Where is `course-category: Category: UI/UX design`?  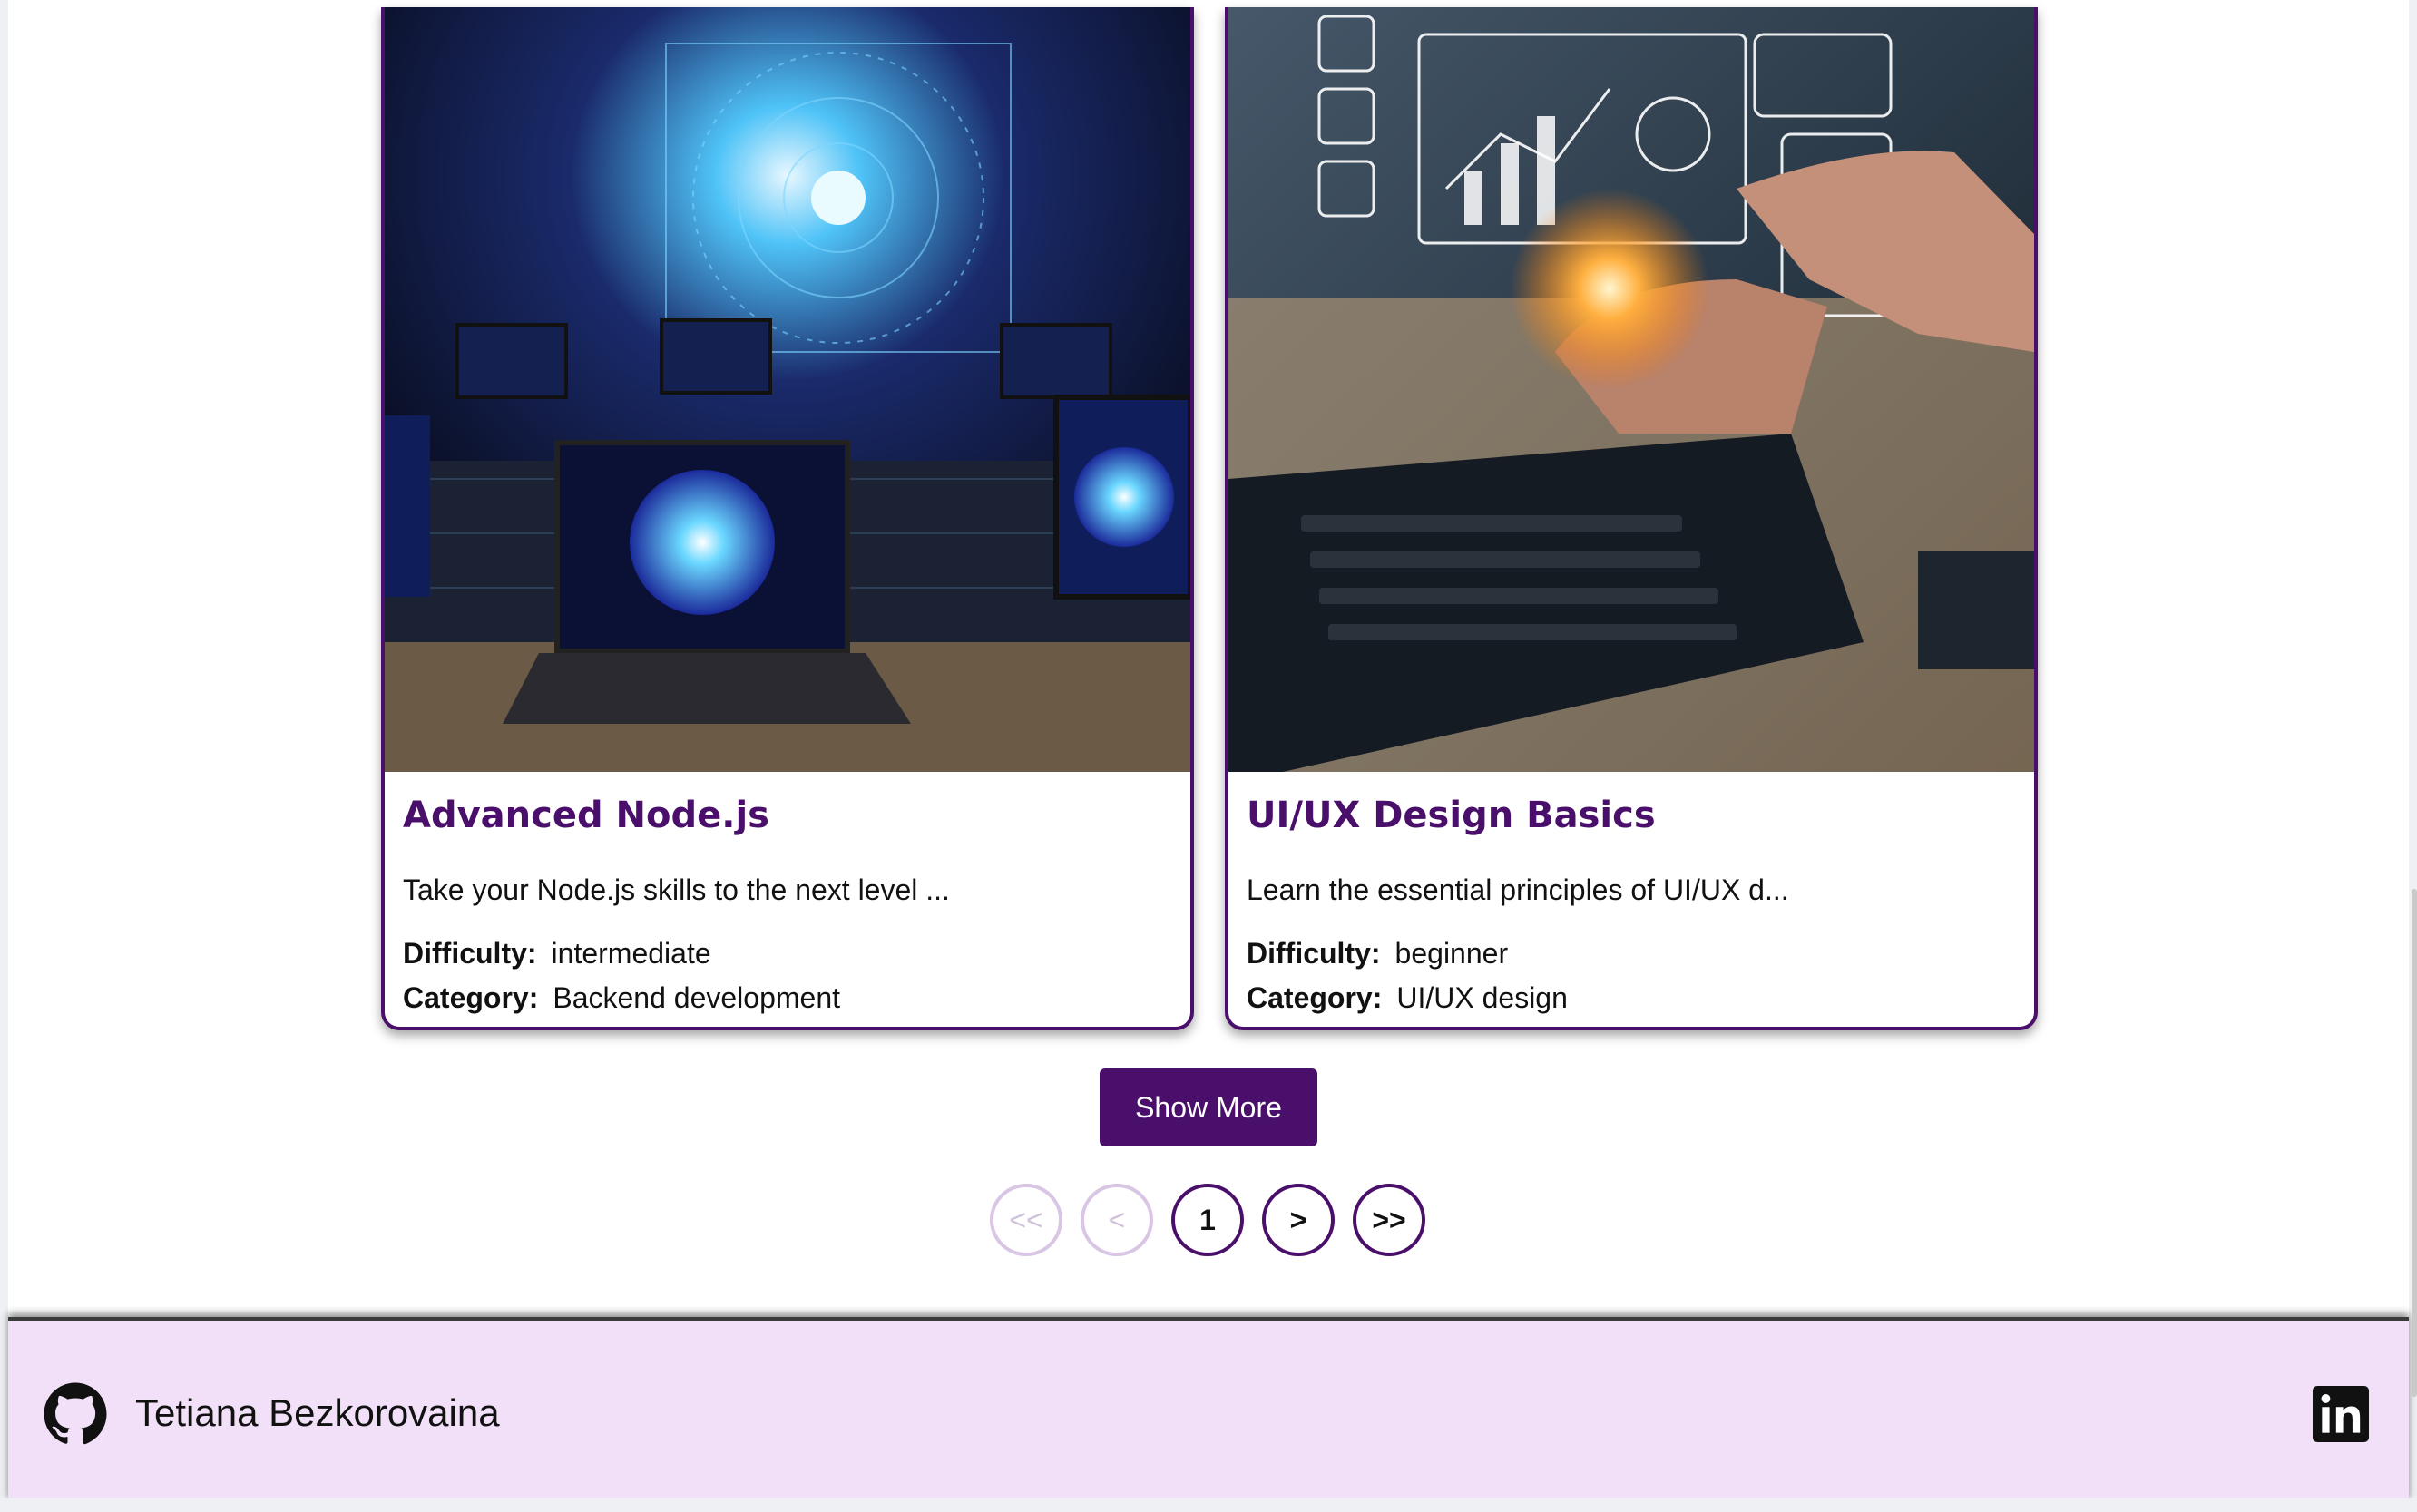
course-category: Category: UI/UX design is located at coordinates (1407, 998).